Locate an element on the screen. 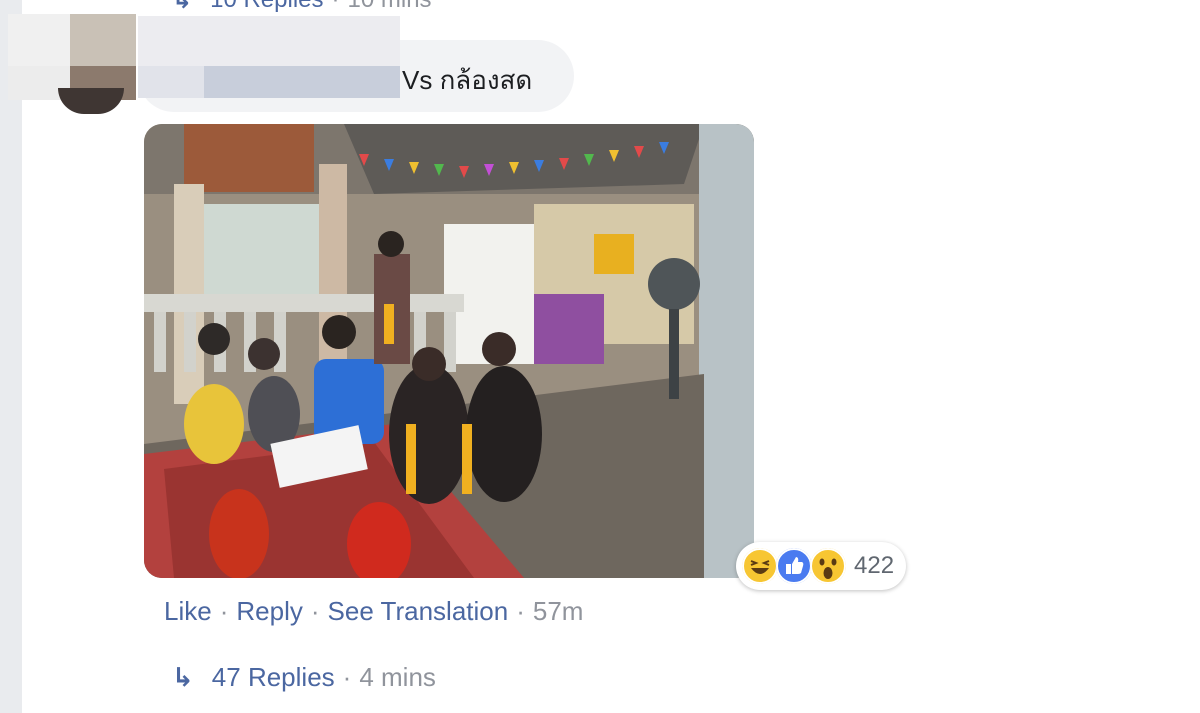  previous-replies-link: 10 Replies is located at coordinates (266, 7).